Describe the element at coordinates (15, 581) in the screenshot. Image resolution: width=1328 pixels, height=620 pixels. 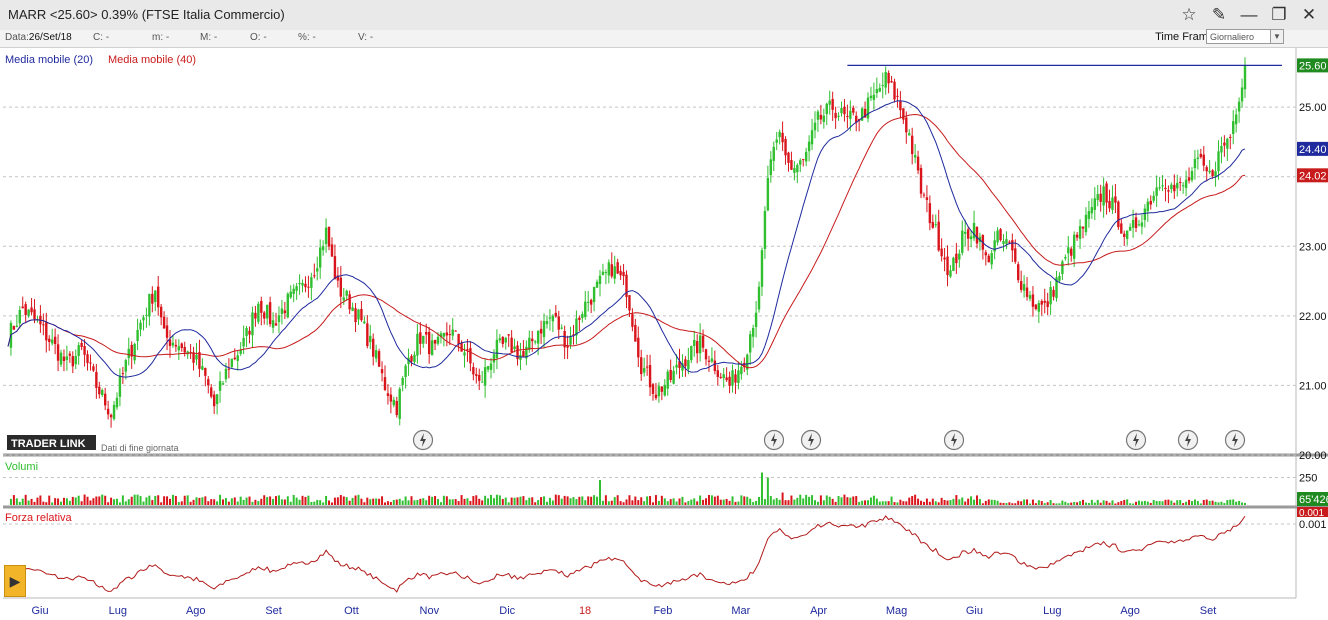
I see `nav-arrow-button: ▶` at that location.